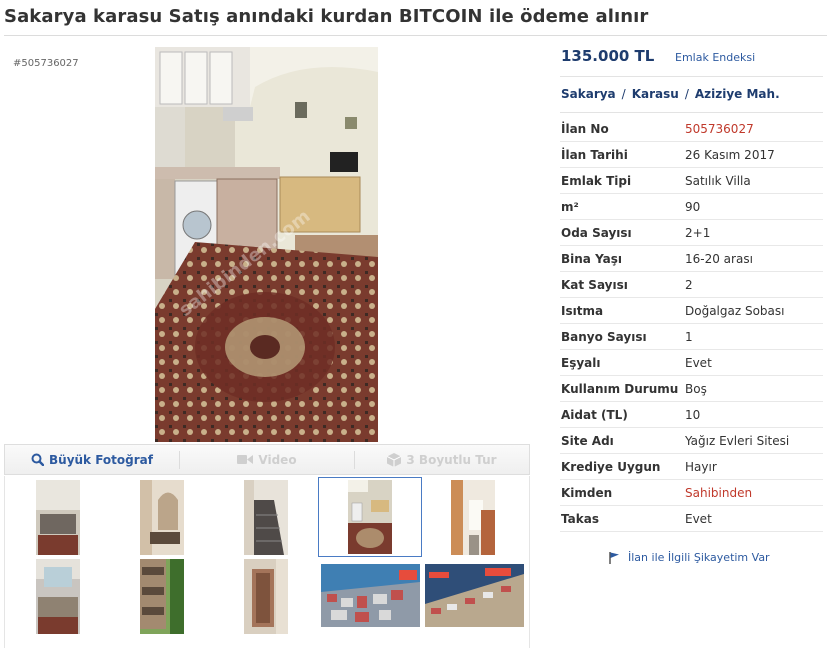  What do you see at coordinates (370, 595) in the screenshot?
I see `thumbnail-9-map` at bounding box center [370, 595].